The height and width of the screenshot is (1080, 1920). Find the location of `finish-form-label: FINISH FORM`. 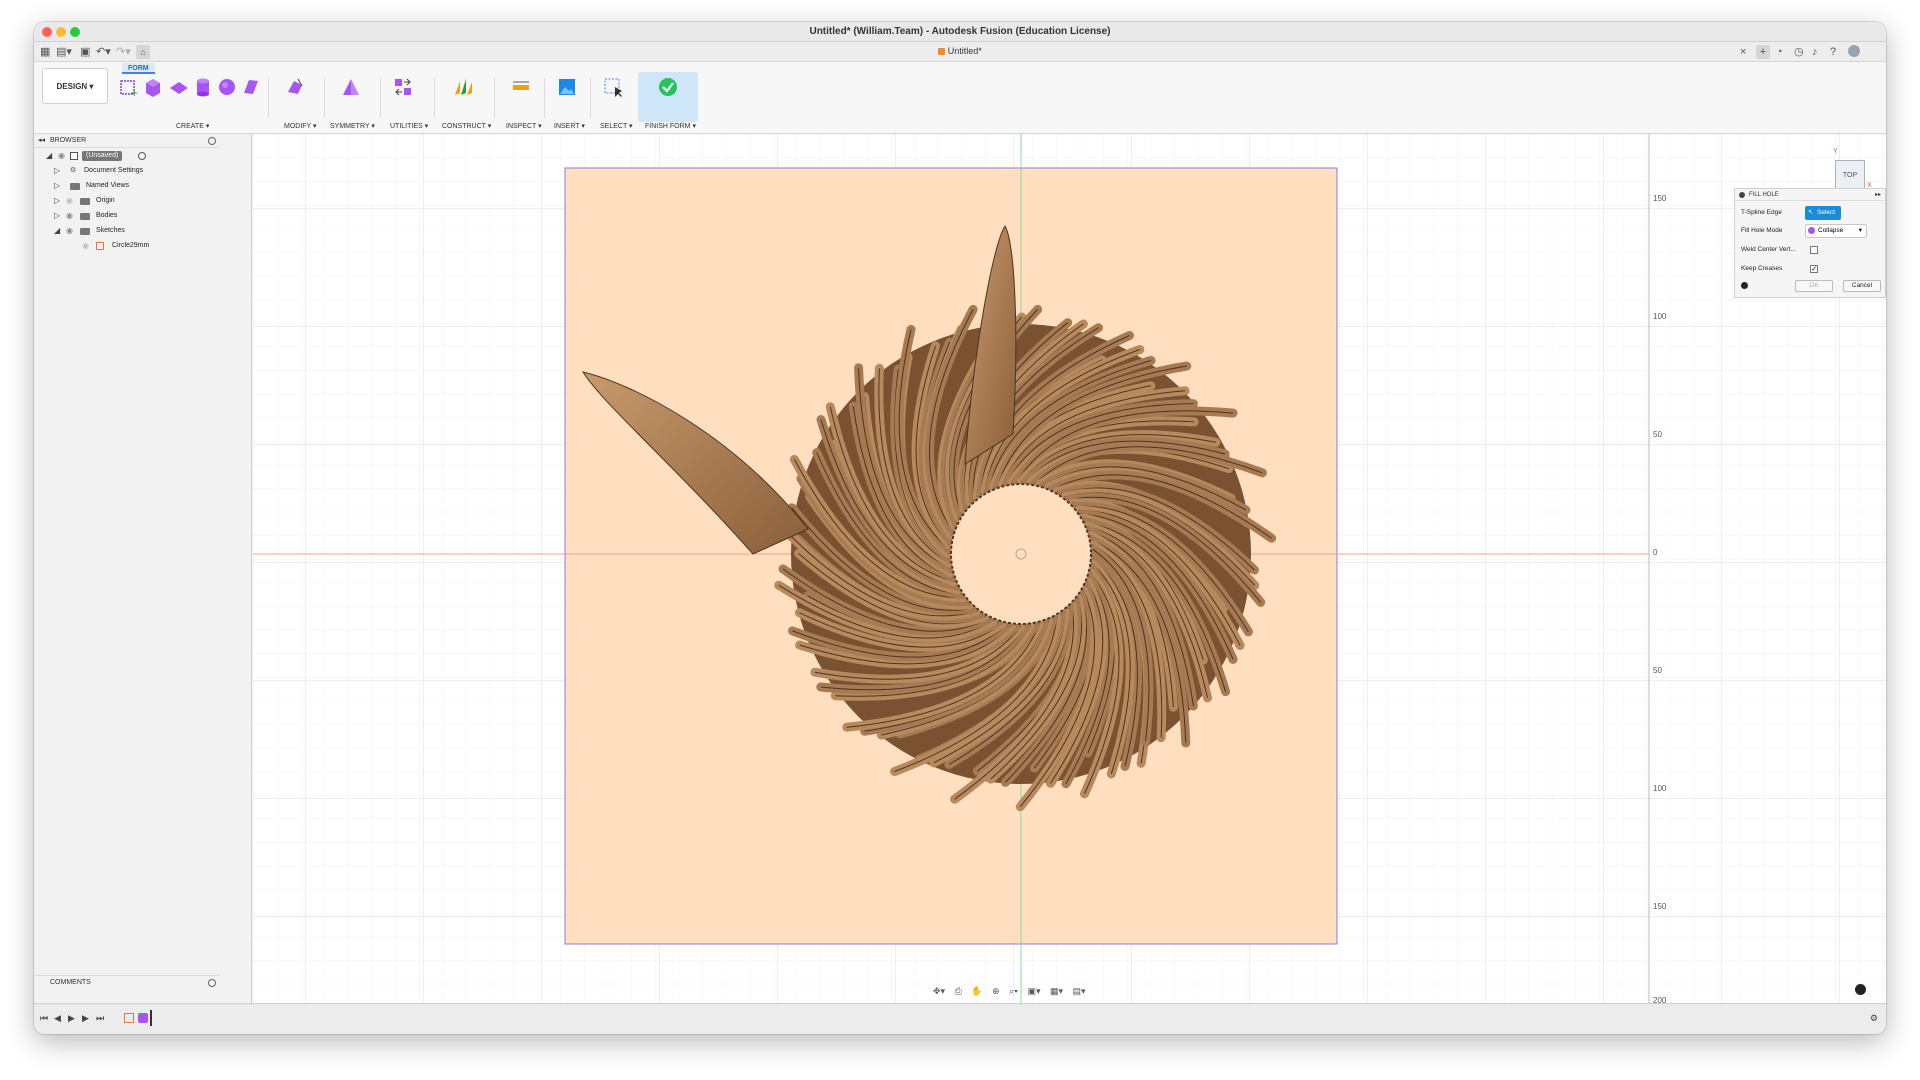

finish-form-label: FINISH FORM is located at coordinates (668, 126).